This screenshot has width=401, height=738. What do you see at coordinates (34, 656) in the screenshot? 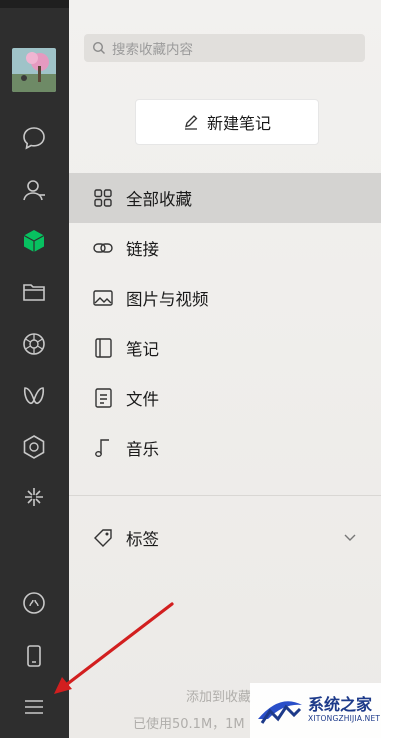
I see `phone-icon` at bounding box center [34, 656].